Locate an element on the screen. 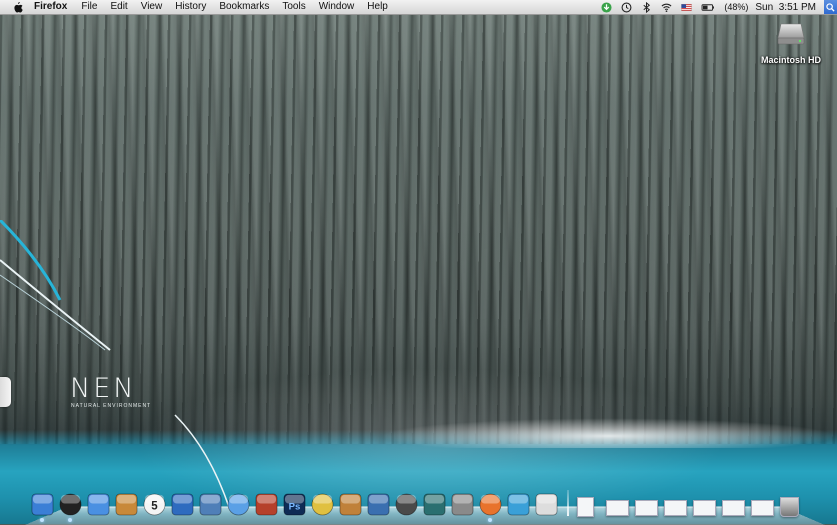 This screenshot has width=837, height=525. ical-label: 5 is located at coordinates (154, 506).